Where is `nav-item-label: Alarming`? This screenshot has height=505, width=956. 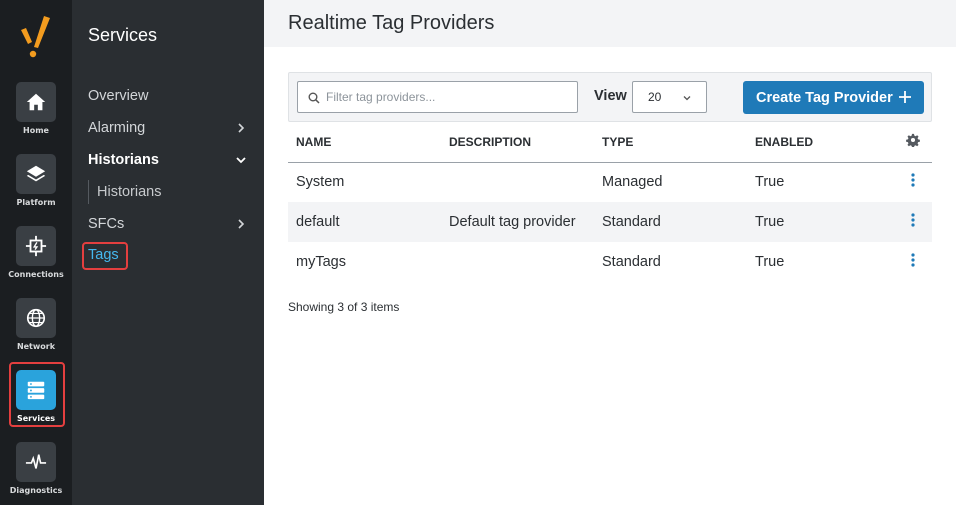
nav-item-label: Alarming is located at coordinates (117, 128).